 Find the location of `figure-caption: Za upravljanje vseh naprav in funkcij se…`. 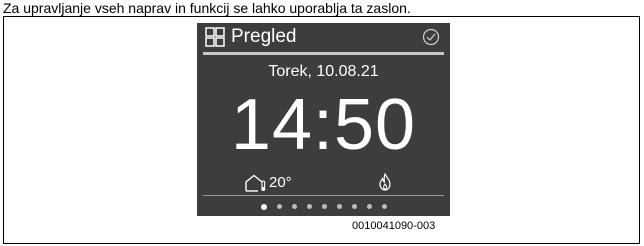

figure-caption: Za upravljanje vseh naprav in funkcij se… is located at coordinates (207, 8).